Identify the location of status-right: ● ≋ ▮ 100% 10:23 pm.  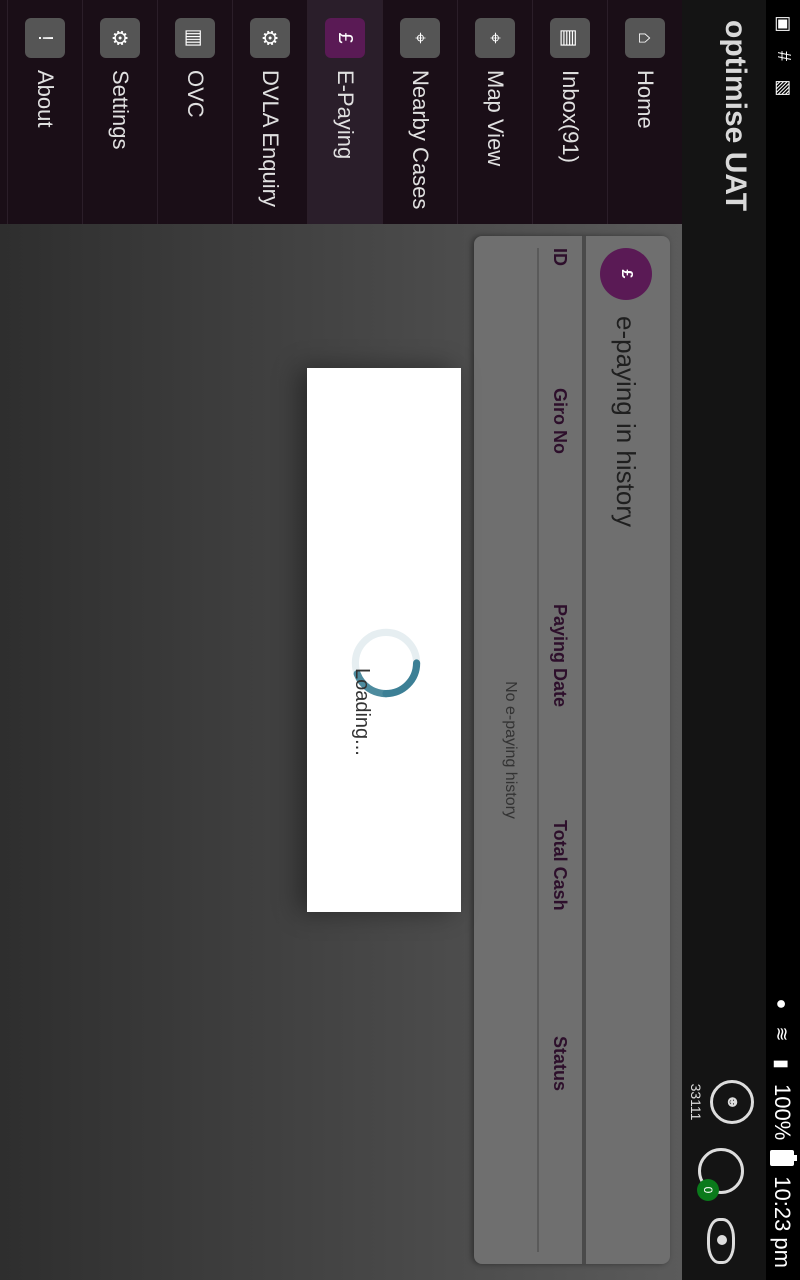
(782, 1131).